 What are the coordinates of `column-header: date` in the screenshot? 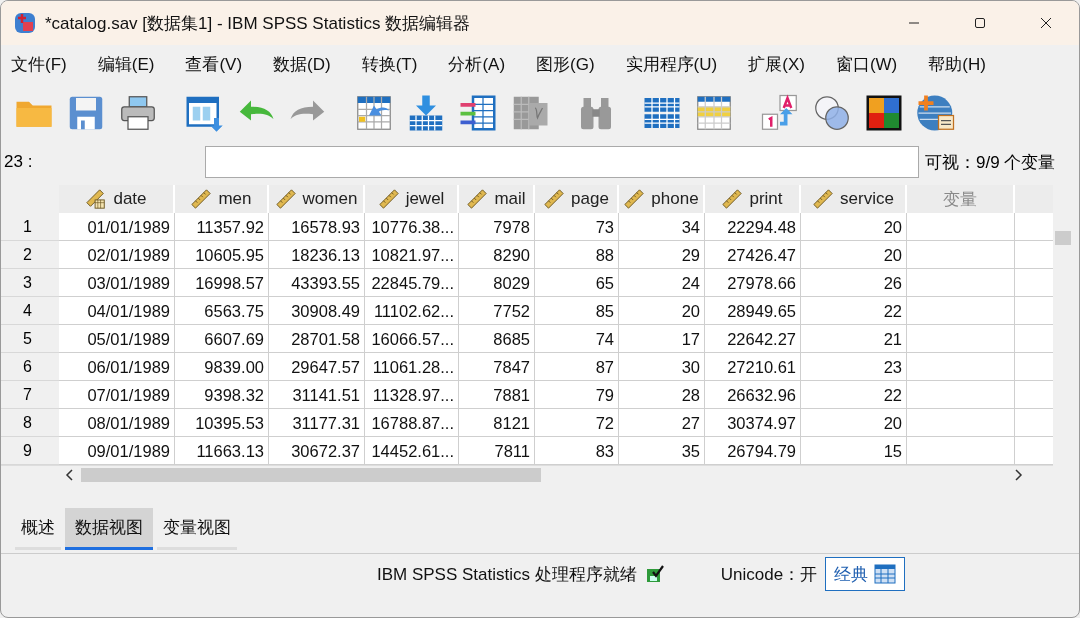 It's located at (117, 199).